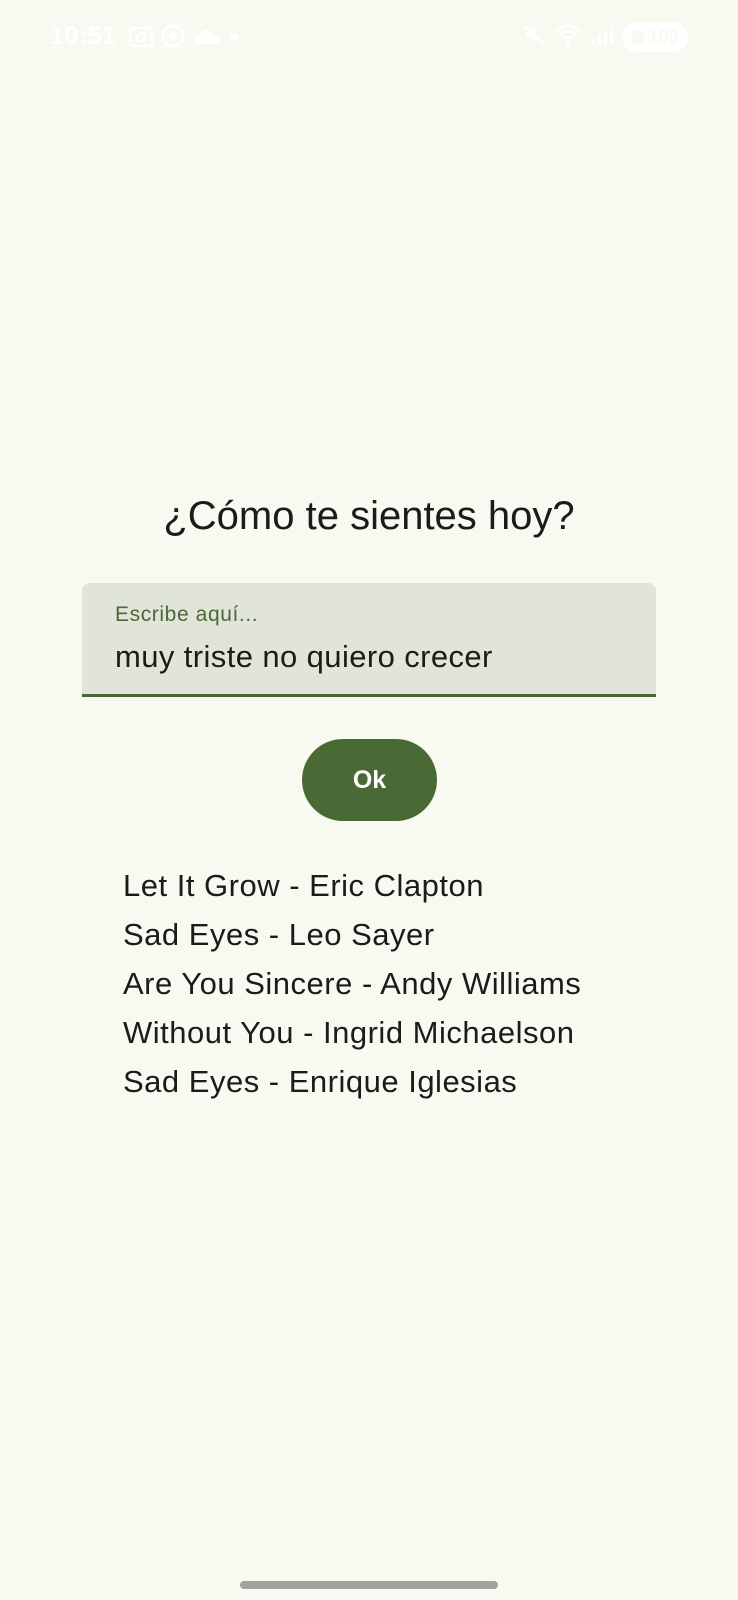 This screenshot has width=738, height=1600. I want to click on battery-level: 100, so click(663, 36).